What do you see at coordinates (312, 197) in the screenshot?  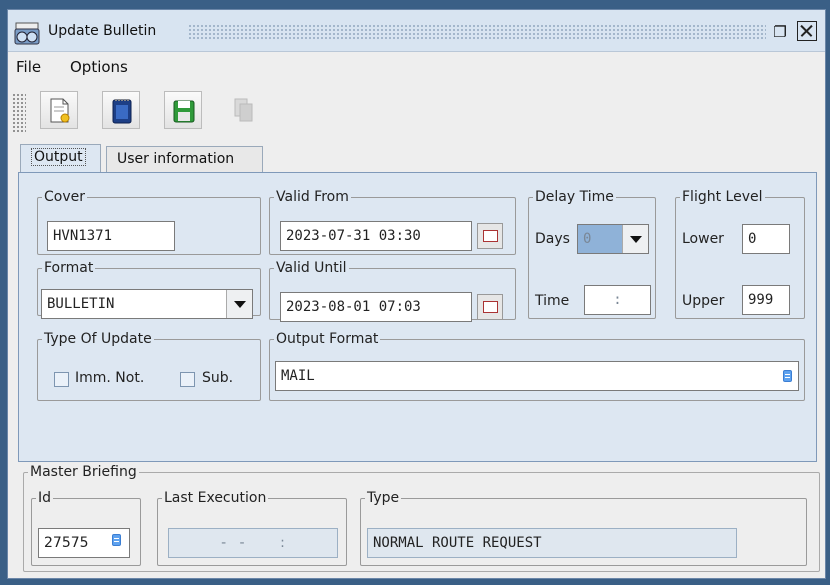 I see `valid-from-legend: Valid From` at bounding box center [312, 197].